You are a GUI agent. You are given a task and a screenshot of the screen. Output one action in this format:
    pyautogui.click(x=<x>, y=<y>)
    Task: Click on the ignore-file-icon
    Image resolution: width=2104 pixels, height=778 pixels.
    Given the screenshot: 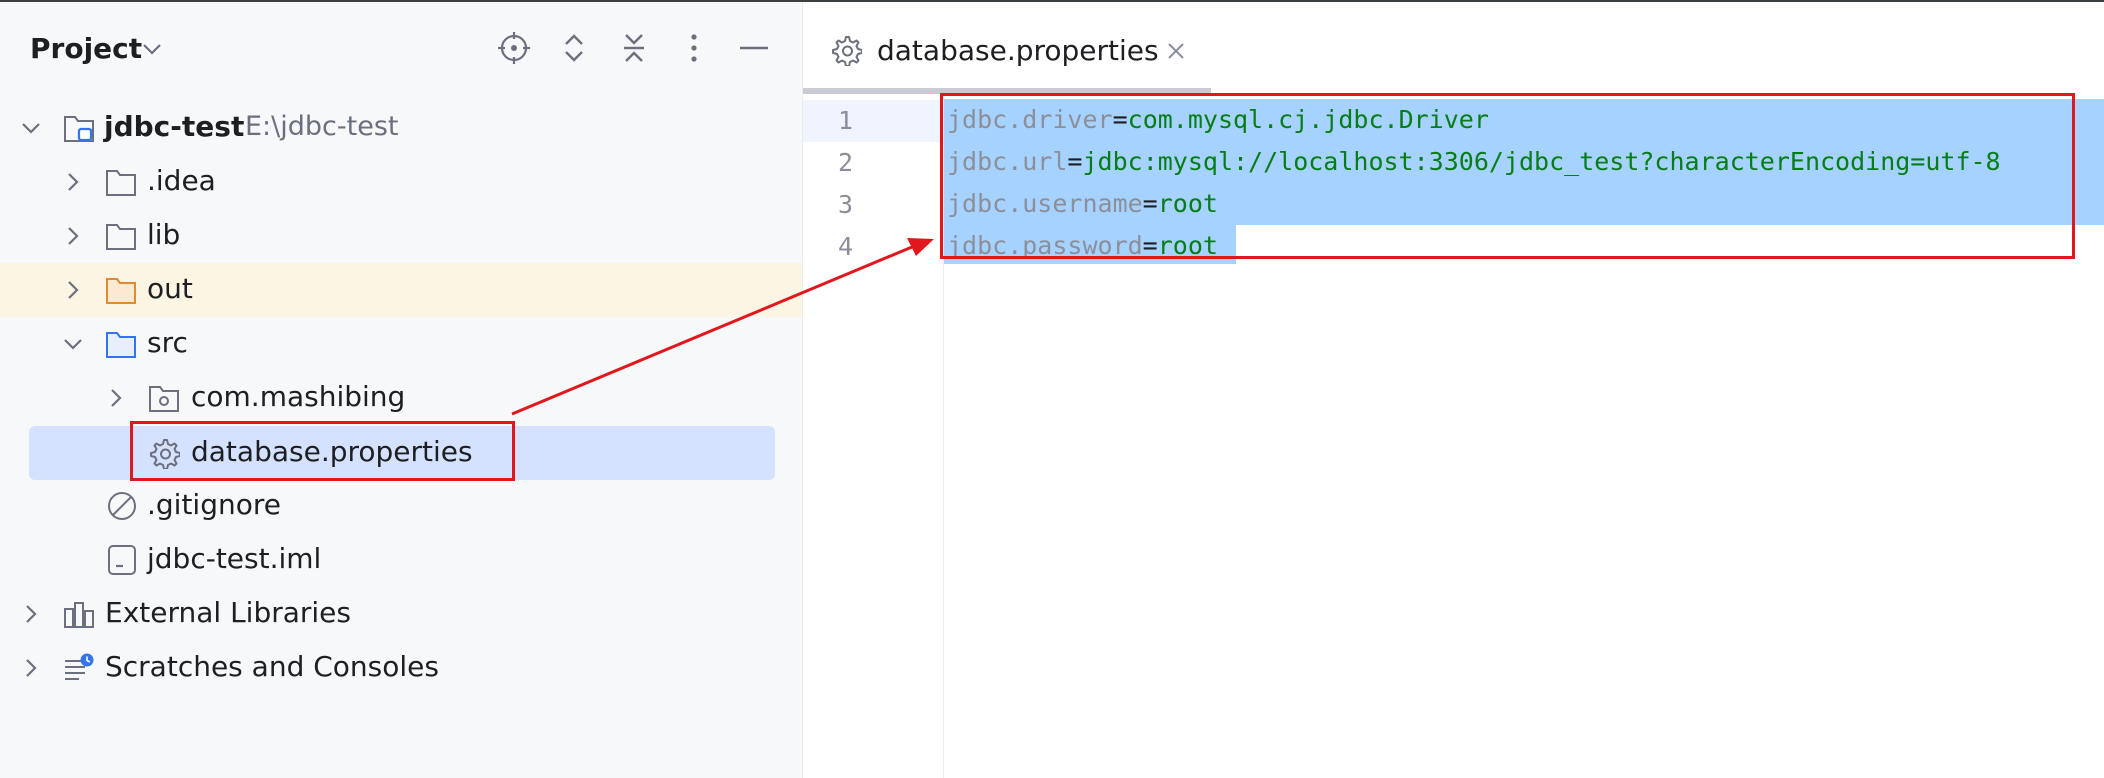 What is the action you would take?
    pyautogui.click(x=122, y=506)
    